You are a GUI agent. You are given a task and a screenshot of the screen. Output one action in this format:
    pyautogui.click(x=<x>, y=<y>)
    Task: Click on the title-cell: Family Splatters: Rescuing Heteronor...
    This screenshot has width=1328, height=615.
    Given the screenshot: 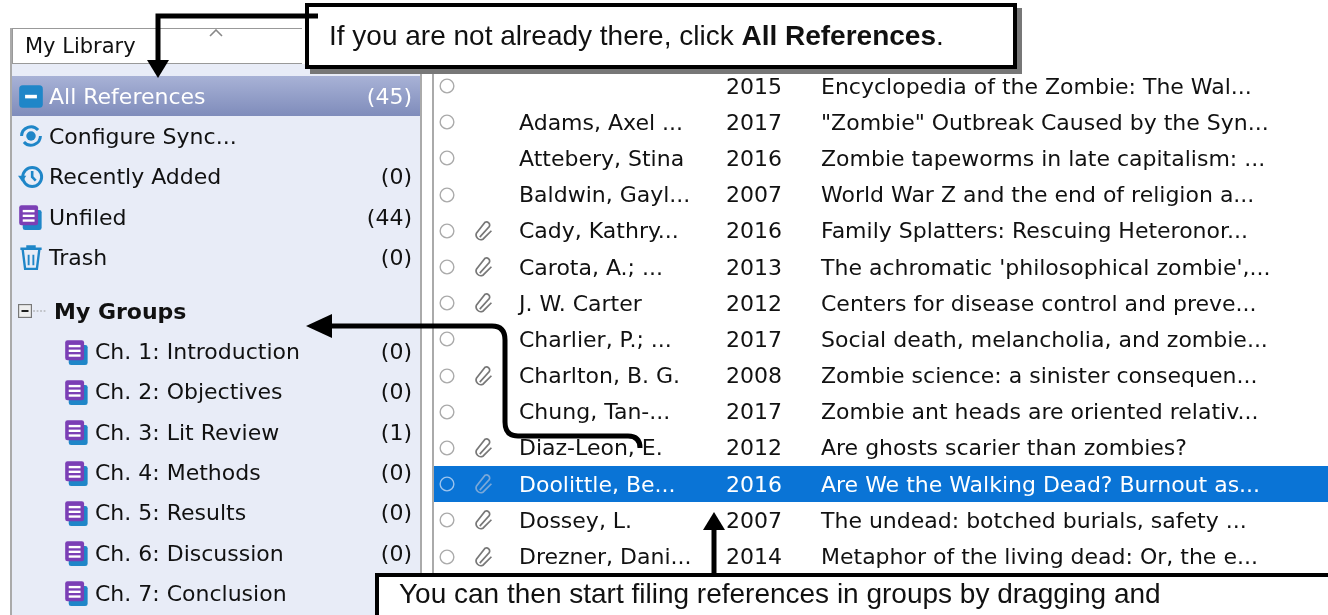 What is the action you would take?
    pyautogui.click(x=1035, y=231)
    